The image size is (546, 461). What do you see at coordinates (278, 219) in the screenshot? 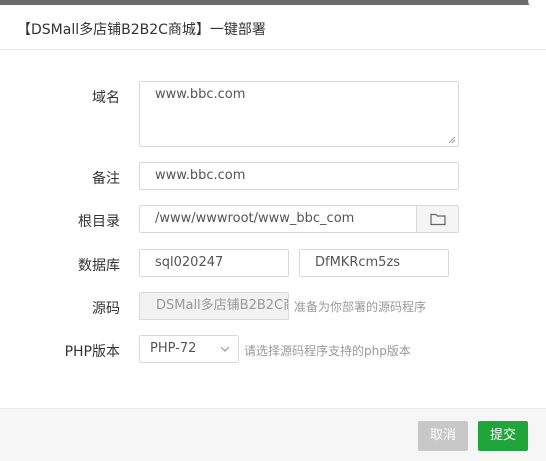
I see `root-dir-input: /www/wwwroot/www_bbc_com` at bounding box center [278, 219].